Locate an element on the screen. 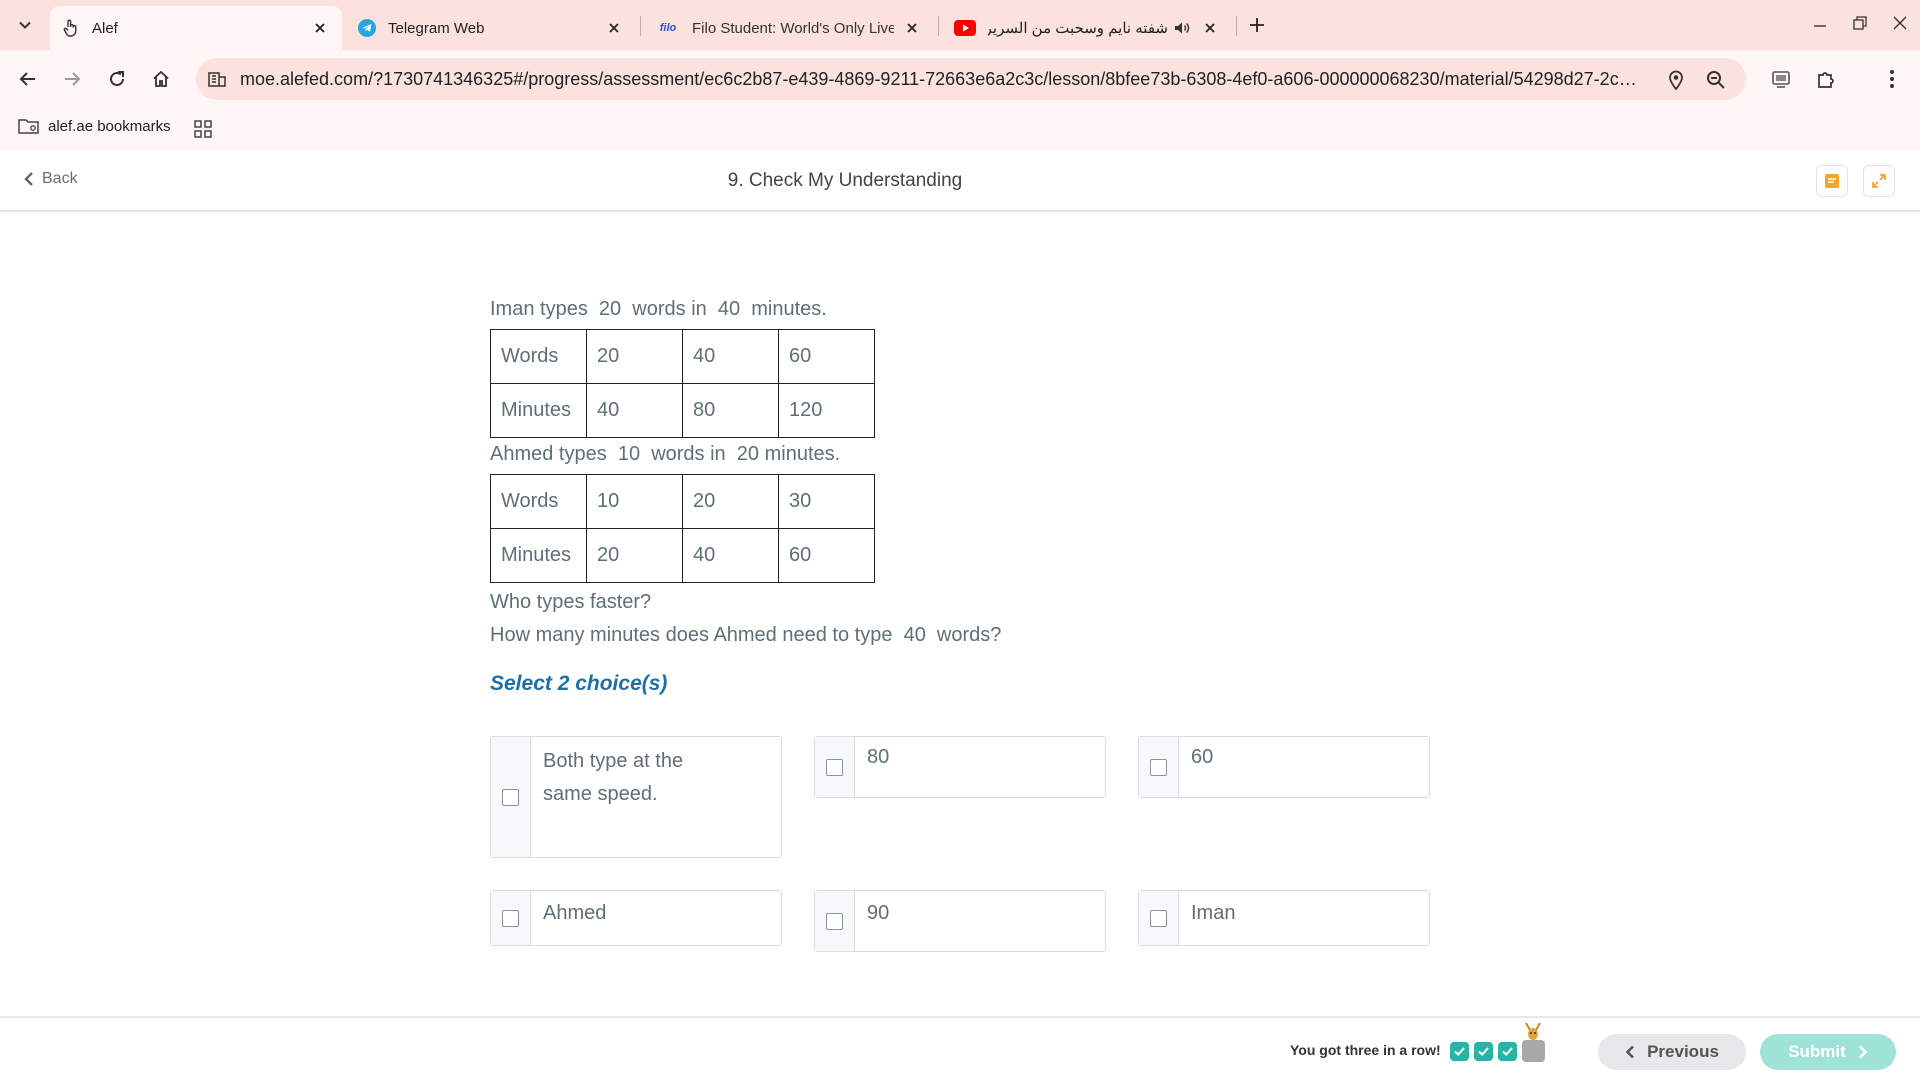 The image size is (1920, 1080). chevron-right-icon is located at coordinates (1863, 1052).